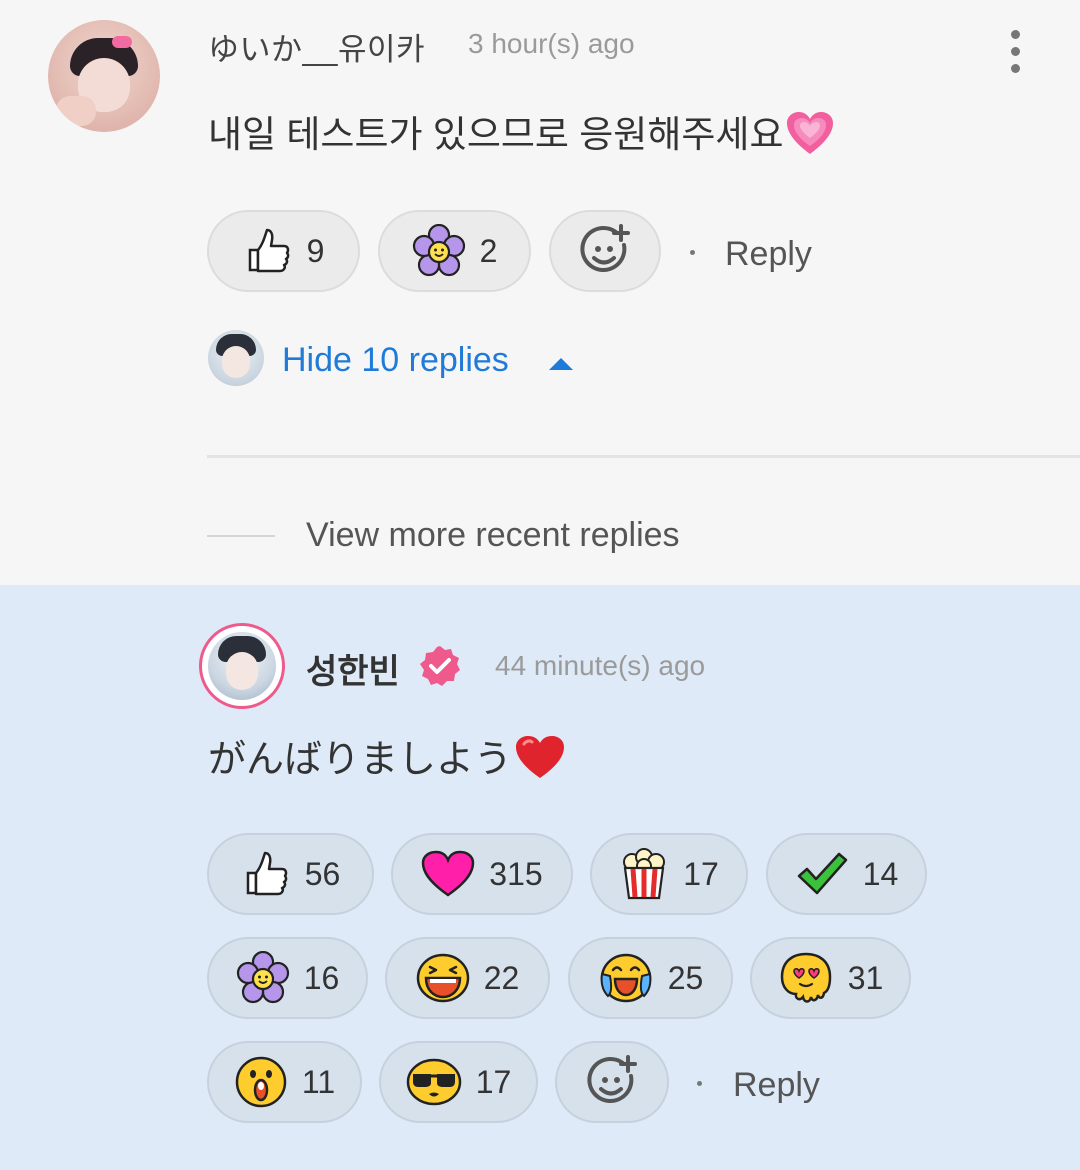 Image resolution: width=1080 pixels, height=1170 pixels. Describe the element at coordinates (501, 977) in the screenshot. I see `reaction-count: 22` at that location.